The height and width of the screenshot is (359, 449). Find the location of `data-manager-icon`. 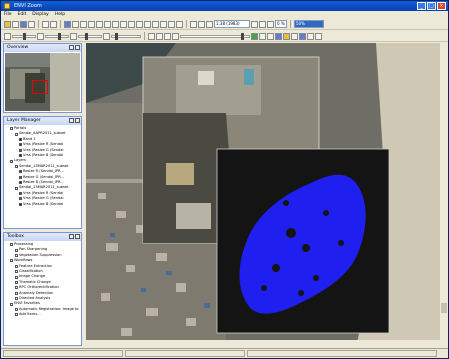

data-manager-icon is located at coordinates (15, 24).